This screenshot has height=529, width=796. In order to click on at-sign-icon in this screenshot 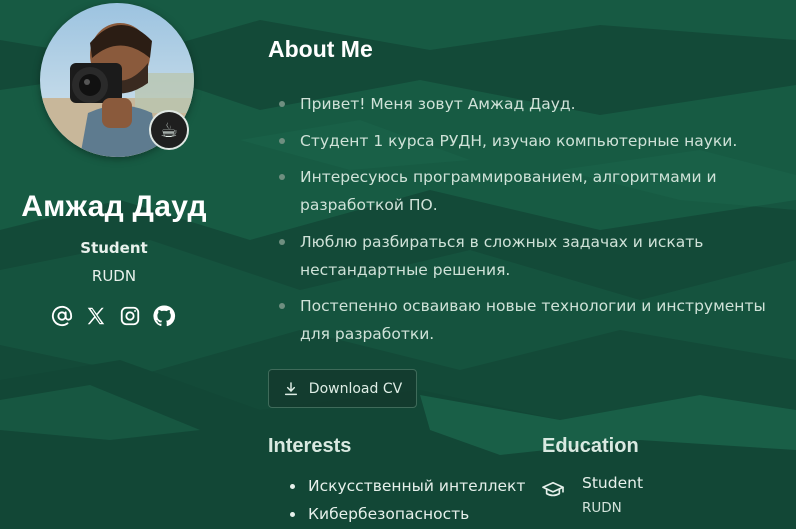, I will do `click(62, 316)`.